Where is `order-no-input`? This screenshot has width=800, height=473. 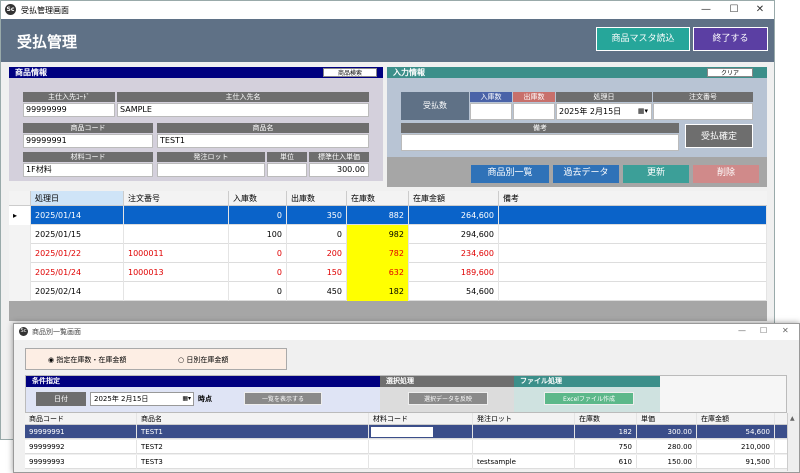 order-no-input is located at coordinates (703, 111).